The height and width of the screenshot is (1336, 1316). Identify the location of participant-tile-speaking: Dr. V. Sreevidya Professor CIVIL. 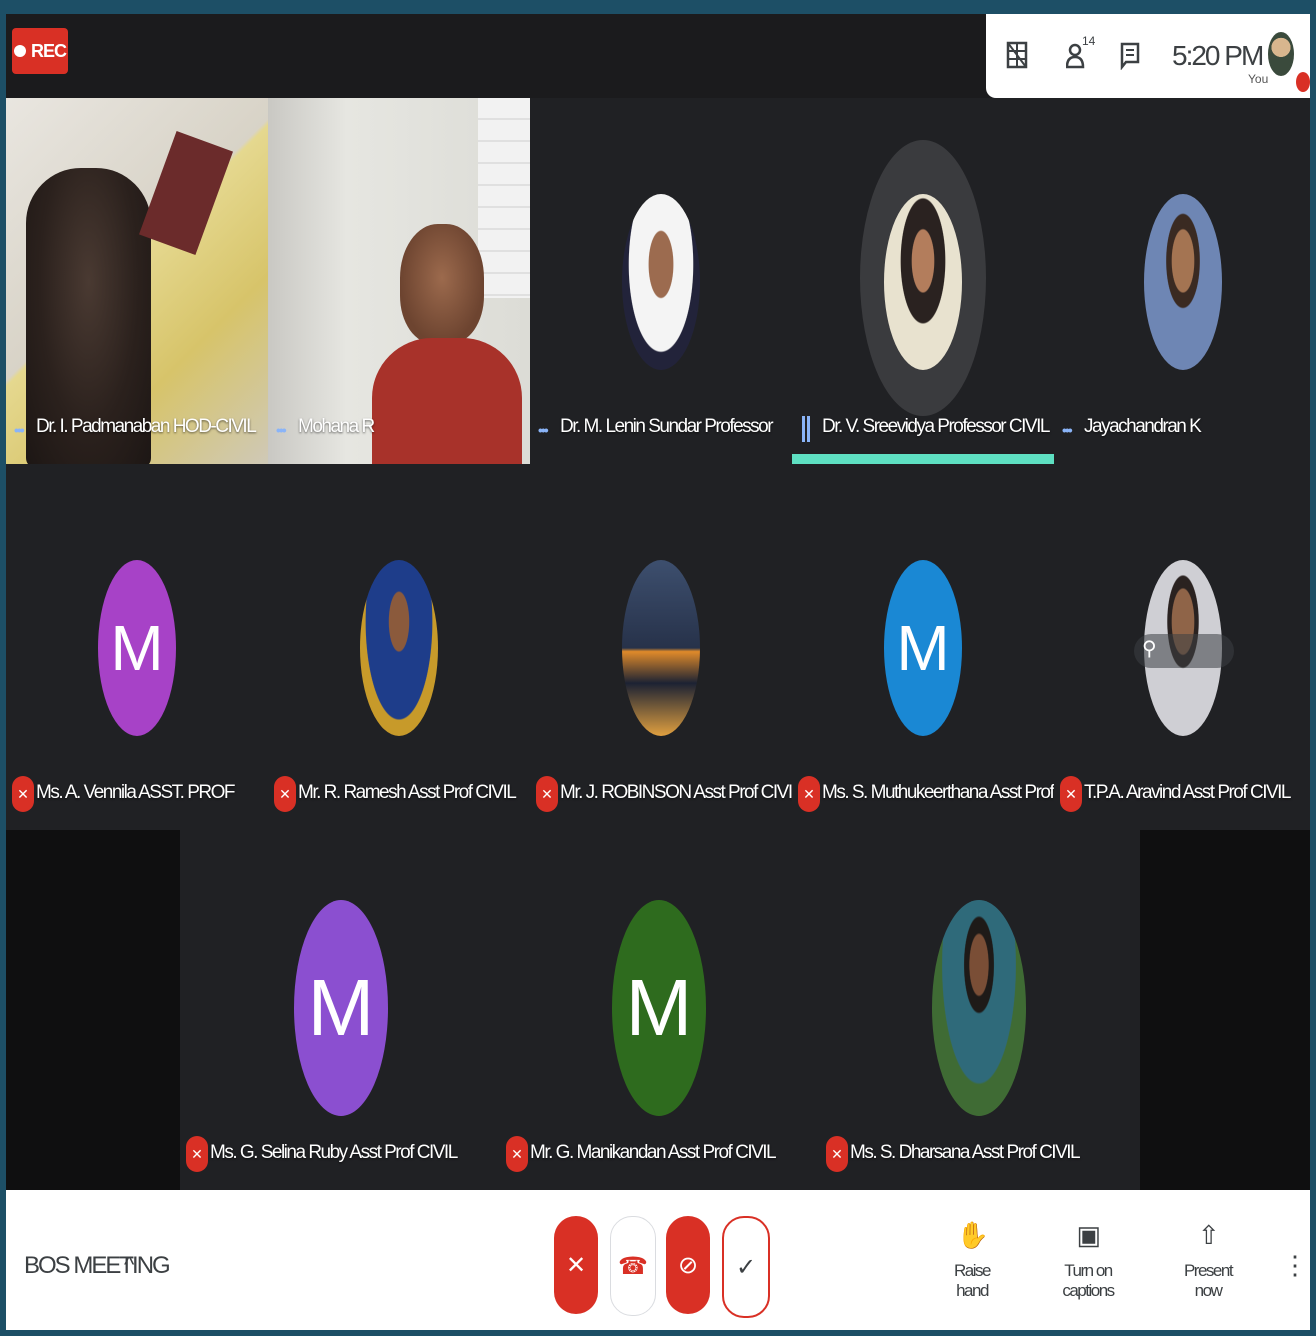
(923, 281).